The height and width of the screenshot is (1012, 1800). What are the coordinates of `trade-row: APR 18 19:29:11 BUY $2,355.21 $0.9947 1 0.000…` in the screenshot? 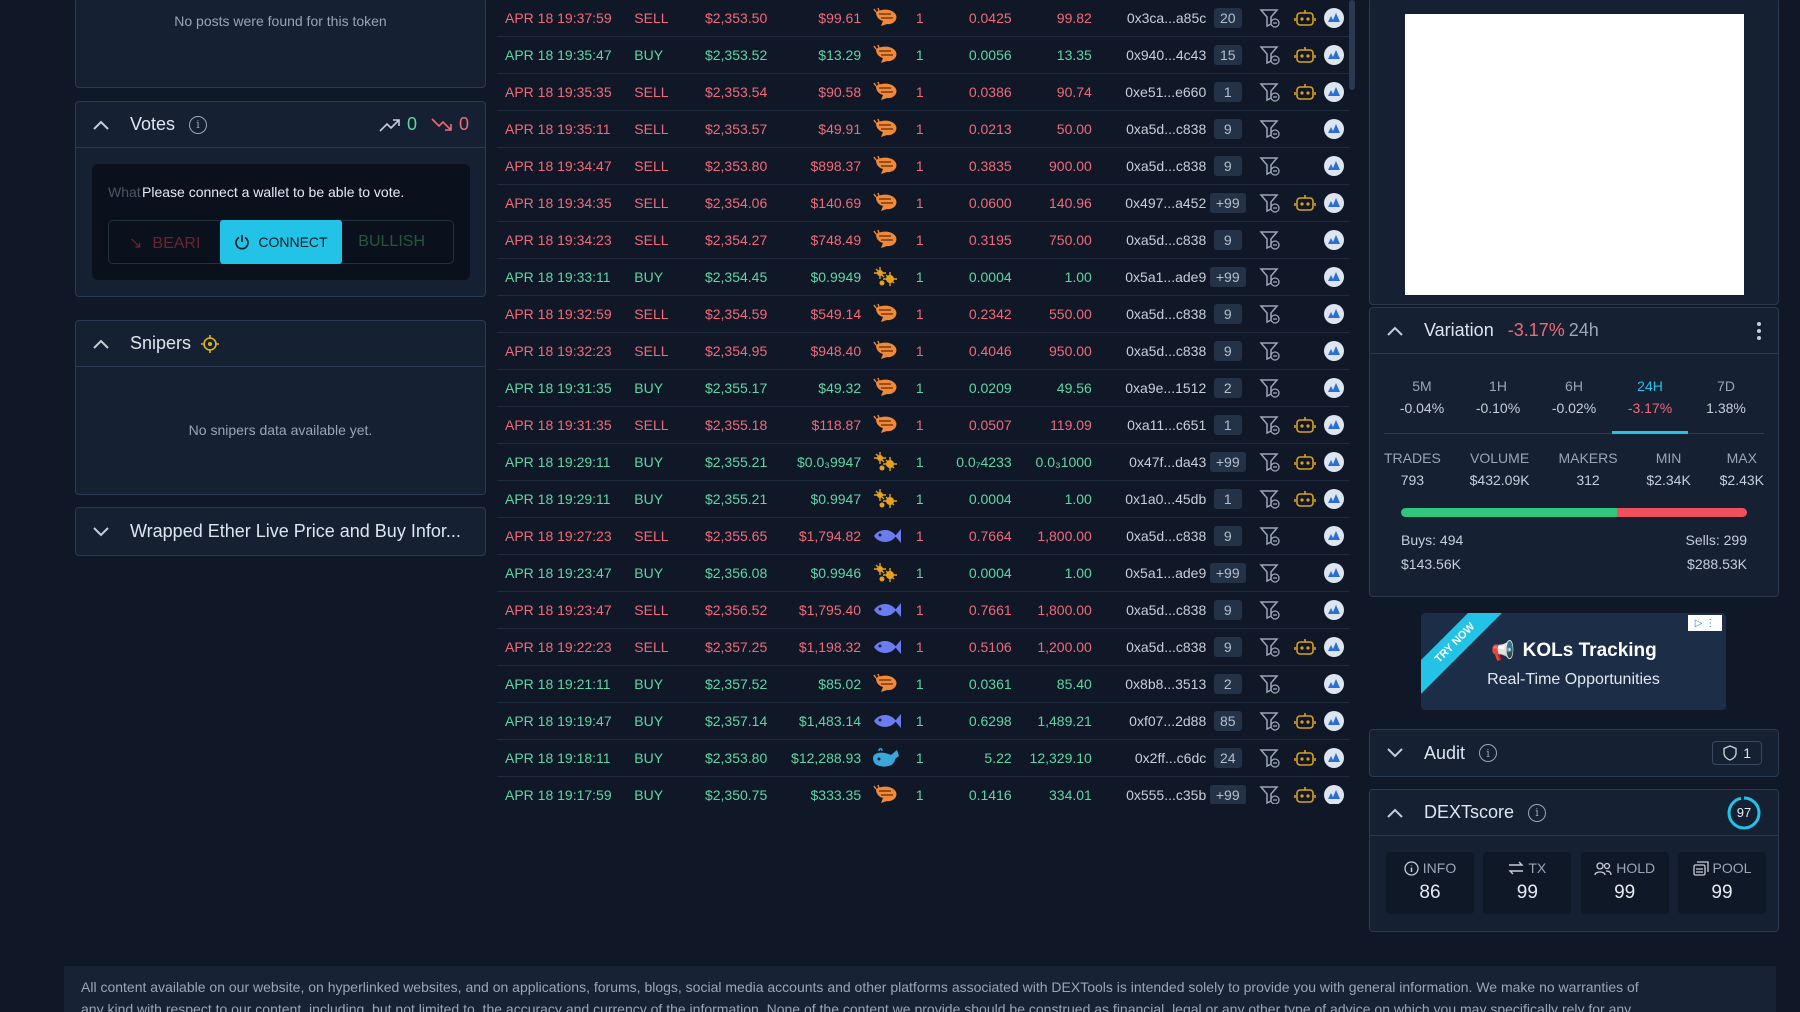 It's located at (923, 499).